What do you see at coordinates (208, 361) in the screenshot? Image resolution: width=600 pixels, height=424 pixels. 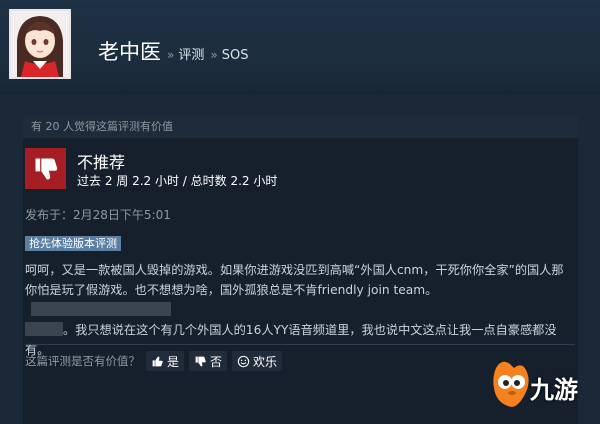 I see `vote-no-button: 否` at bounding box center [208, 361].